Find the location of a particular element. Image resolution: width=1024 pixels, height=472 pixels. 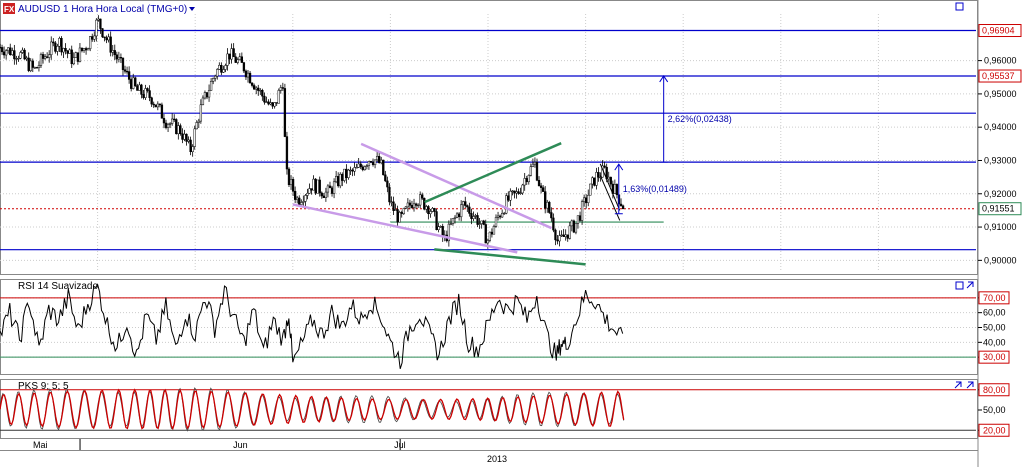

rsi-title: RSI 14 Suavizado is located at coordinates (58, 286).